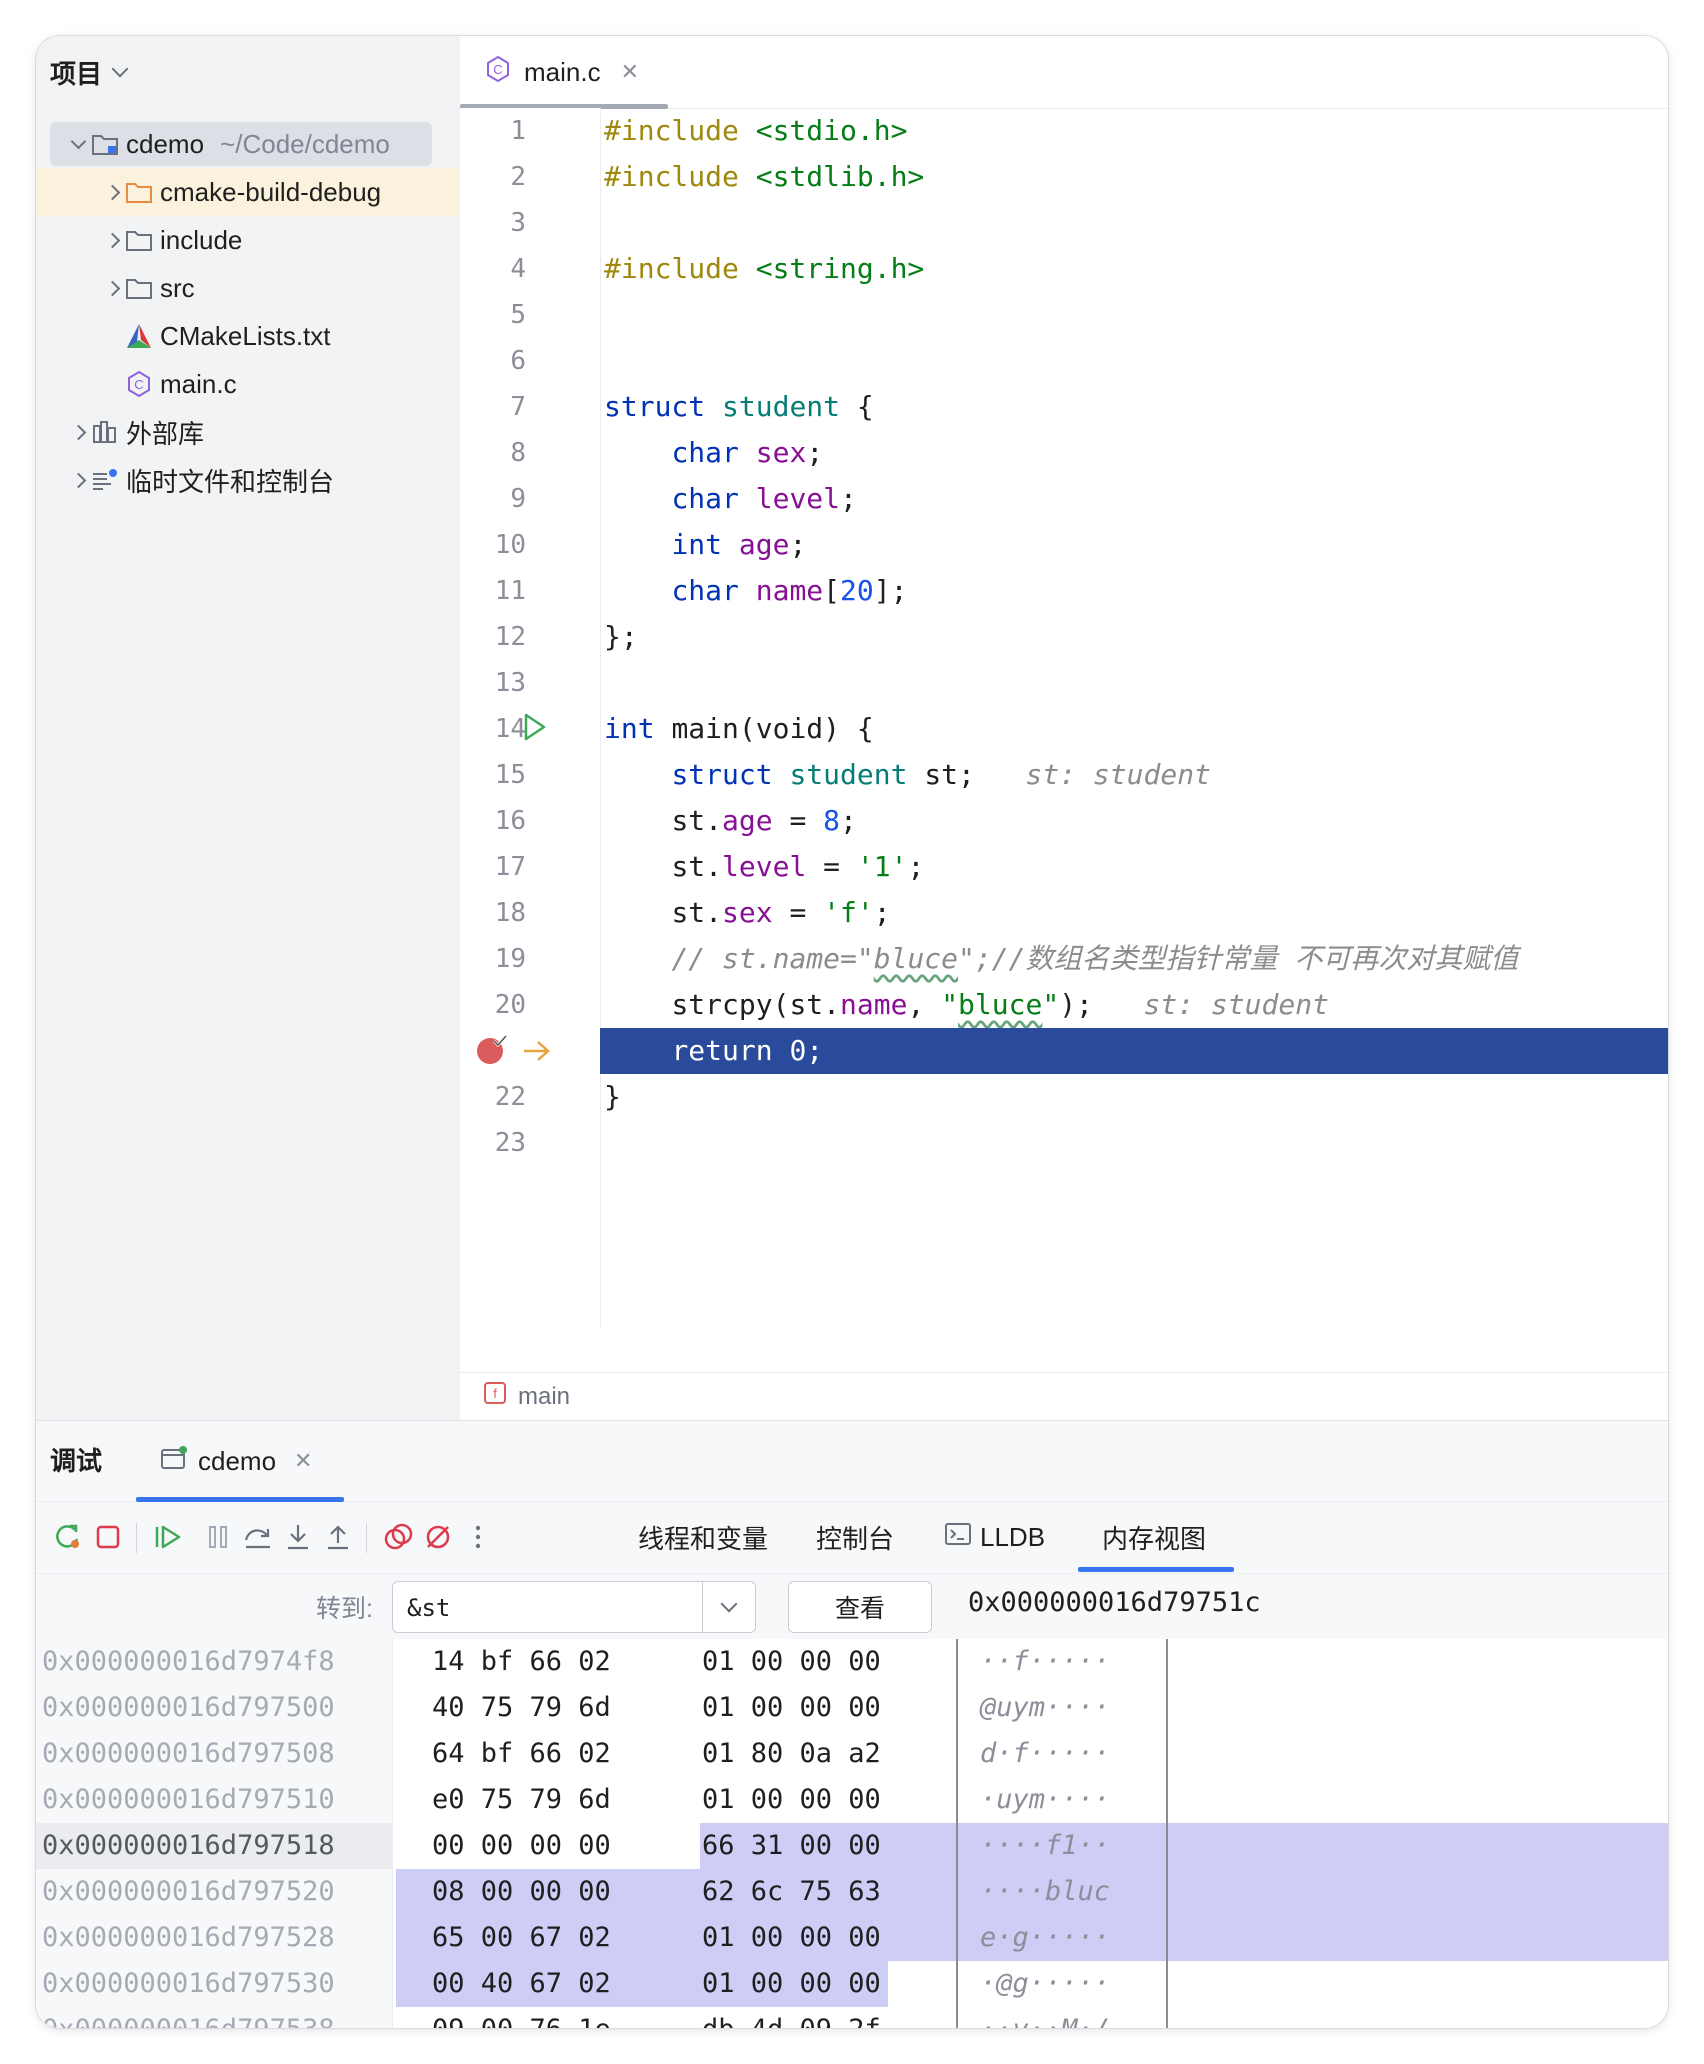 Image resolution: width=1704 pixels, height=2064 pixels. I want to click on subtab-lldb: LLDB, so click(994, 1537).